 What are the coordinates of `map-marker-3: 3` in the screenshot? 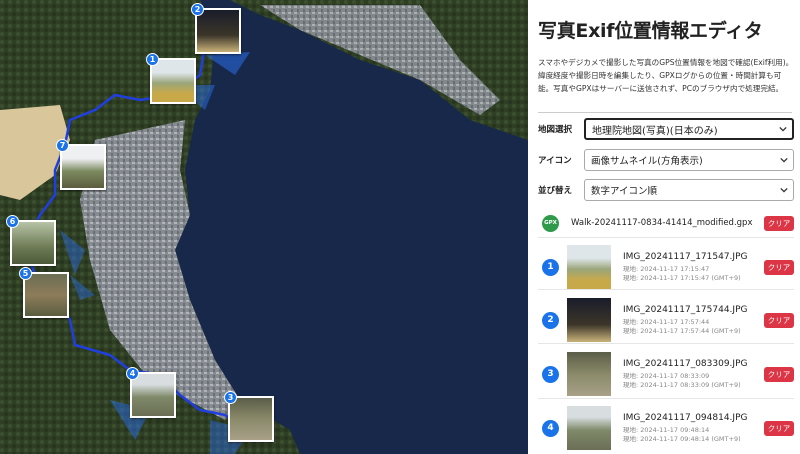 It's located at (249, 416).